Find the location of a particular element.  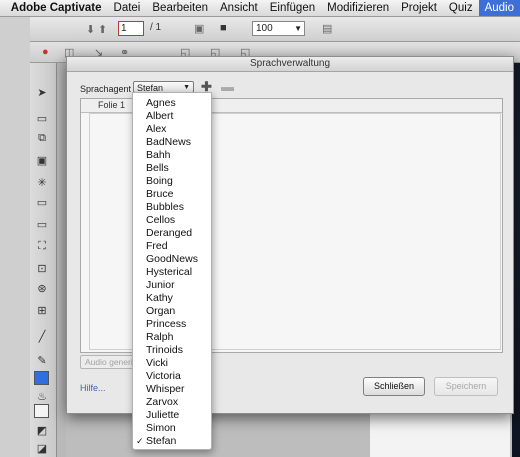

menu-modifizieren: Modifizieren is located at coordinates (358, 8).